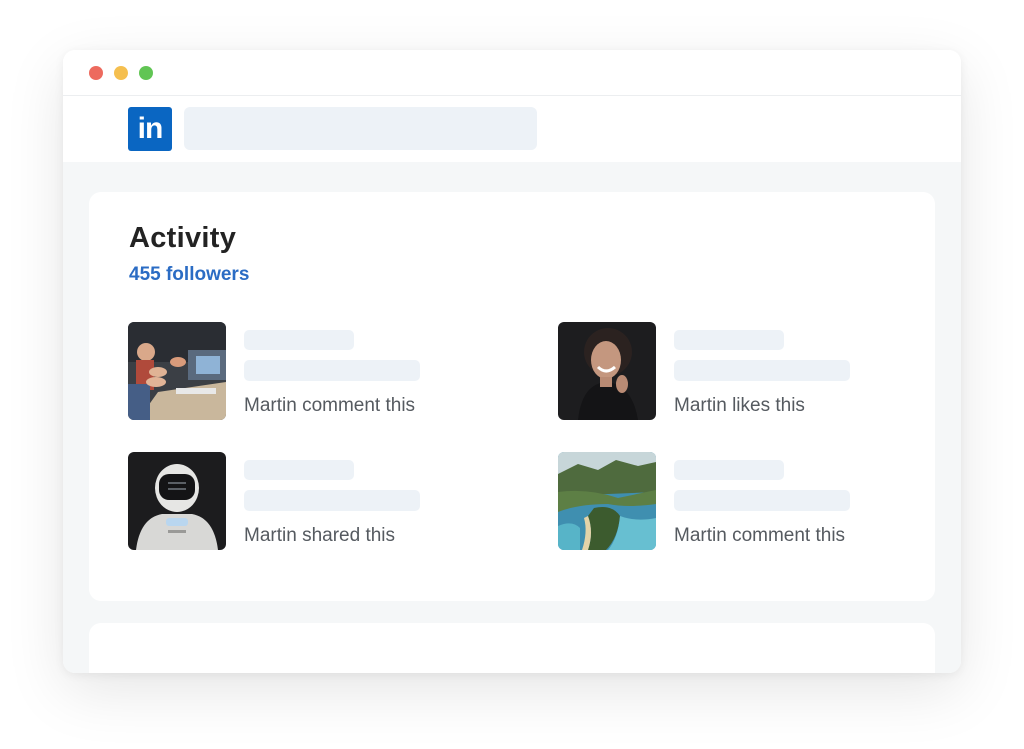  What do you see at coordinates (177, 371) in the screenshot?
I see `office-meeting-photo` at bounding box center [177, 371].